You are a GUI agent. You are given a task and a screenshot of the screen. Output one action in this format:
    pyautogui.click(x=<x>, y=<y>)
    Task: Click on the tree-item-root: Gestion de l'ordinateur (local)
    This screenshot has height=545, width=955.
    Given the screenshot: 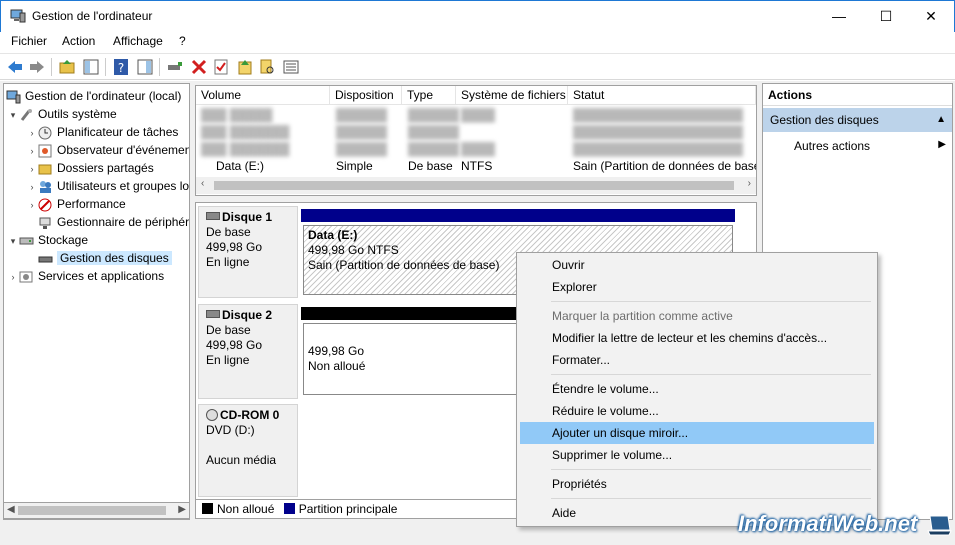 What is the action you would take?
    pyautogui.click(x=93, y=96)
    